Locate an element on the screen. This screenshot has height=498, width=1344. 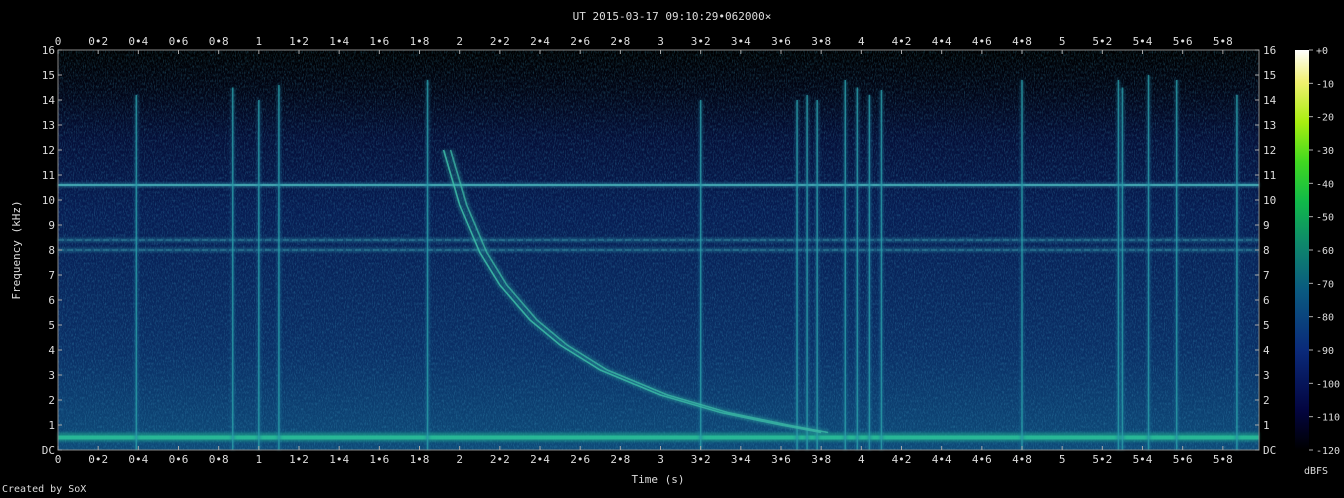
colorbar-gradient is located at coordinates (1302, 250).